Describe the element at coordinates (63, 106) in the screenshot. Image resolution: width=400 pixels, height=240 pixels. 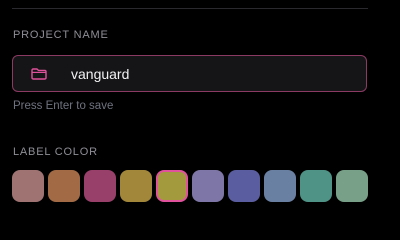
I see `save-hint: Press Enter to save` at that location.